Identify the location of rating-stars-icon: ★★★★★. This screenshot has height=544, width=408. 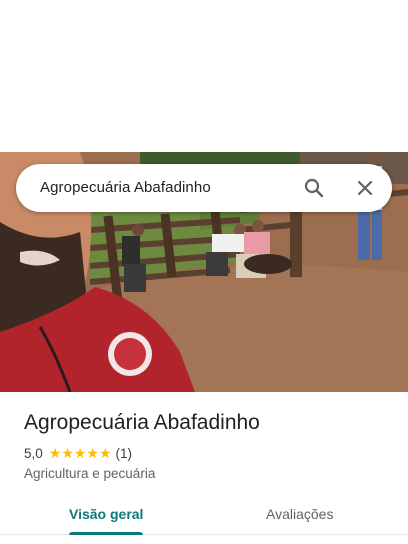
(80, 453).